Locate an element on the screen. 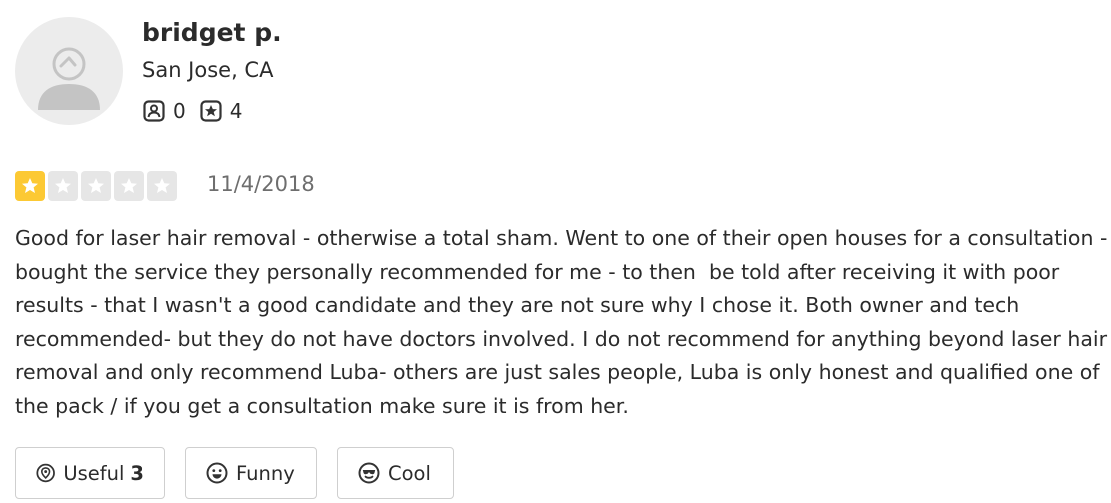  default-user-icon is located at coordinates (69, 78).